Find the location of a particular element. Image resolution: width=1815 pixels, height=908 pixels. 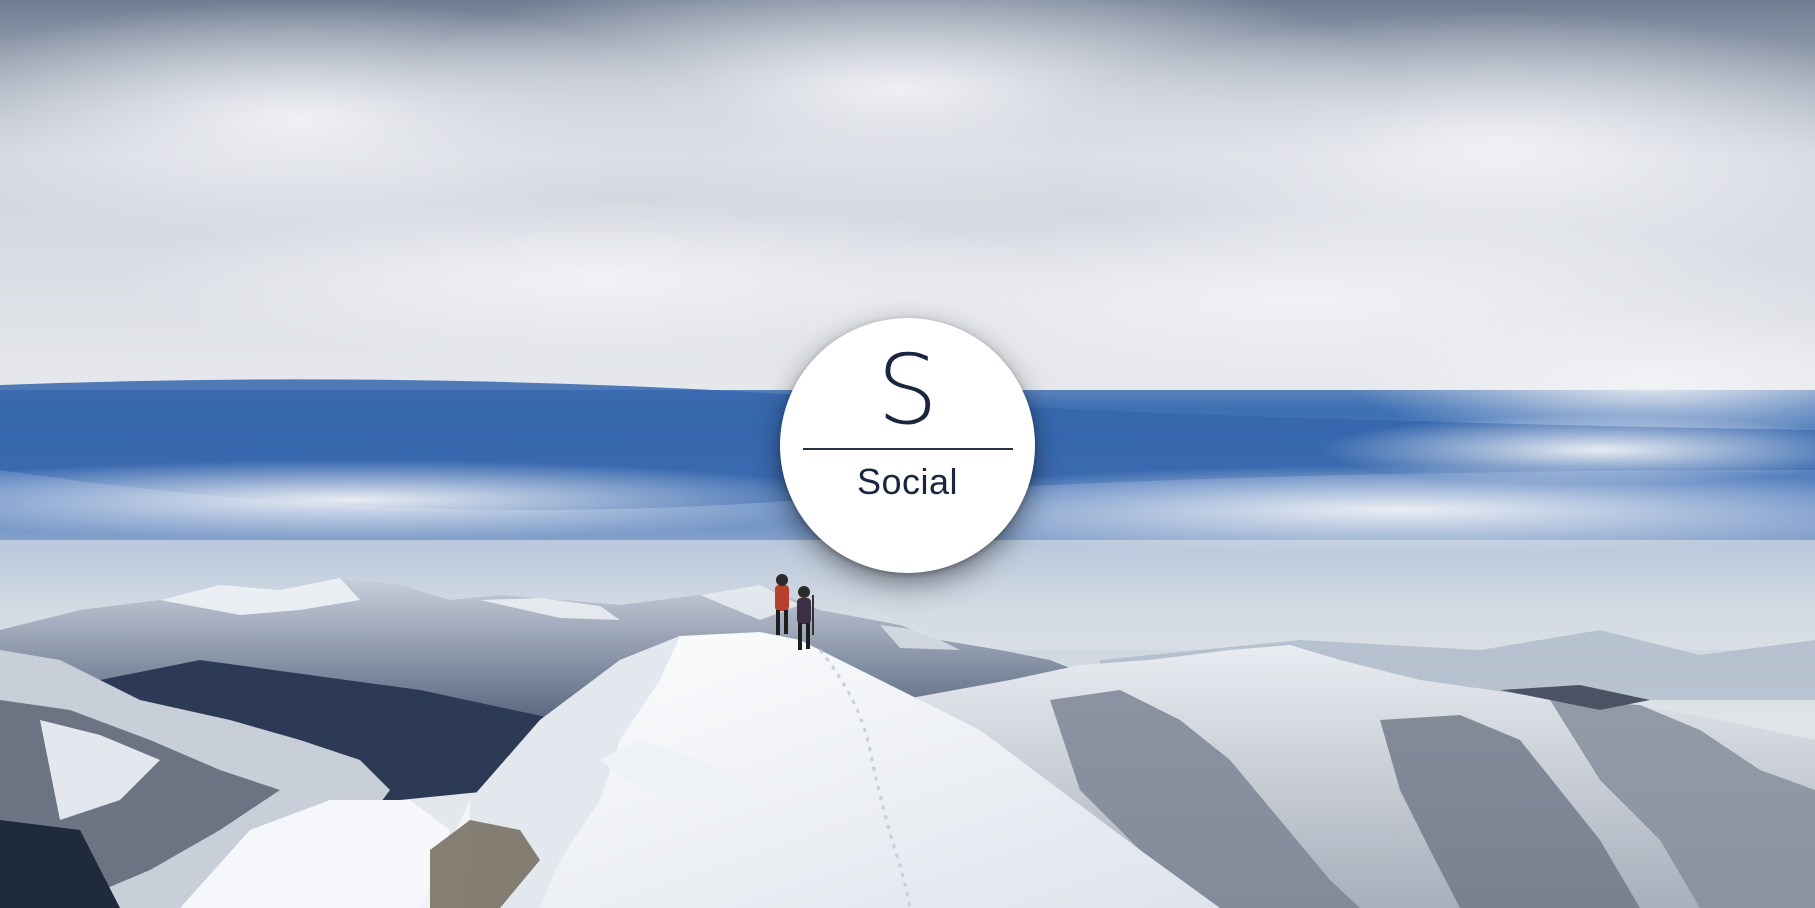

logo-wordmark: Social is located at coordinates (907, 481).